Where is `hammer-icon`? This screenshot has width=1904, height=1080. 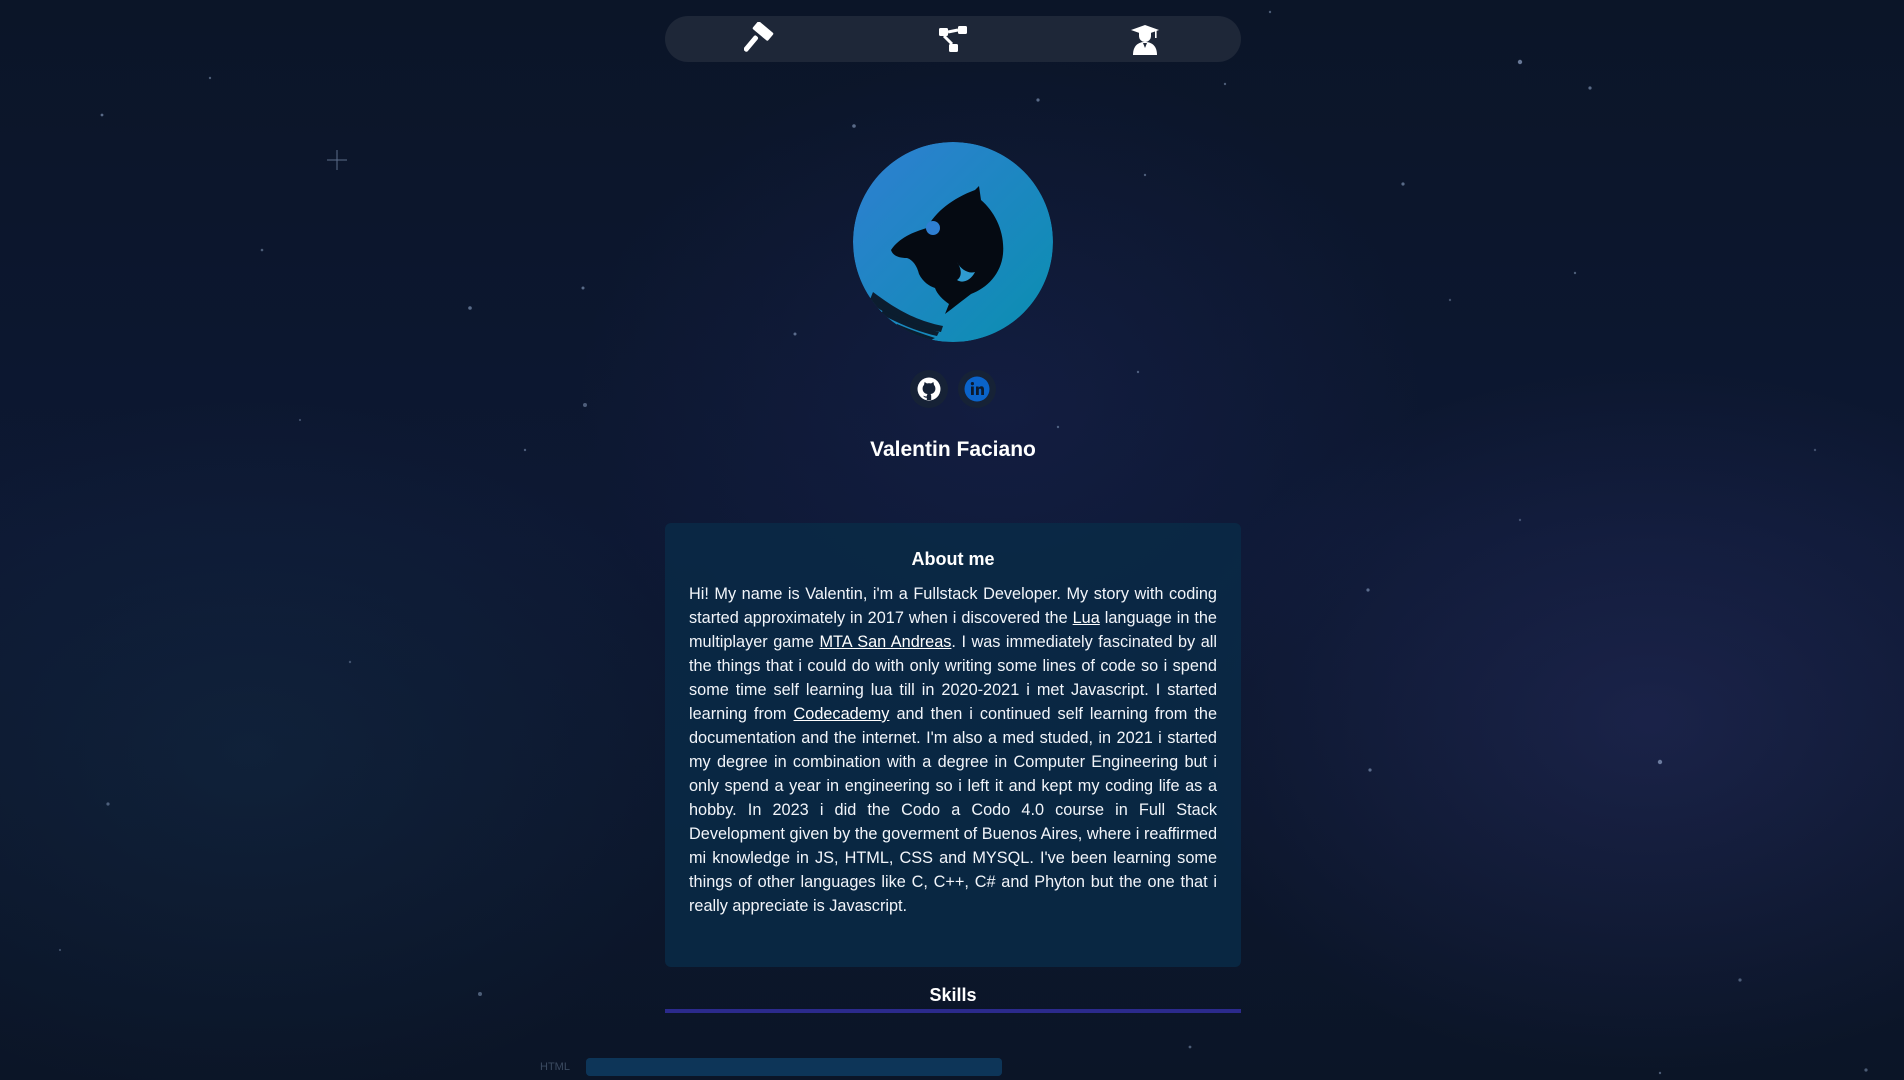
hammer-icon is located at coordinates (759, 37).